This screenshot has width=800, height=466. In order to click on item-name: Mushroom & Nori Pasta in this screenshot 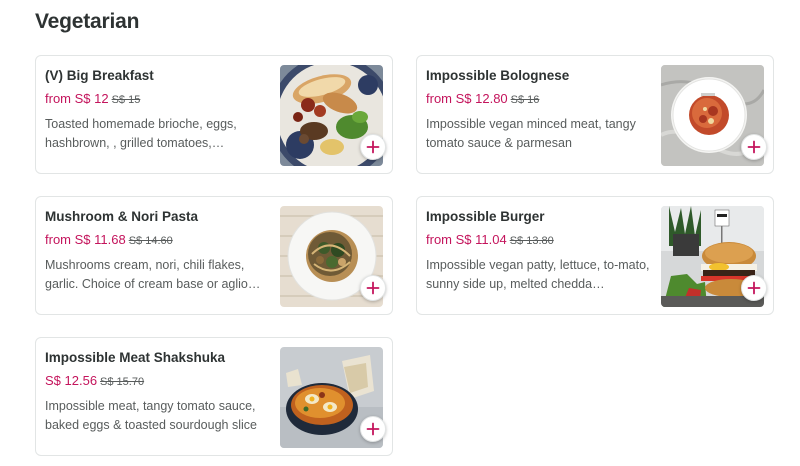, I will do `click(122, 216)`.